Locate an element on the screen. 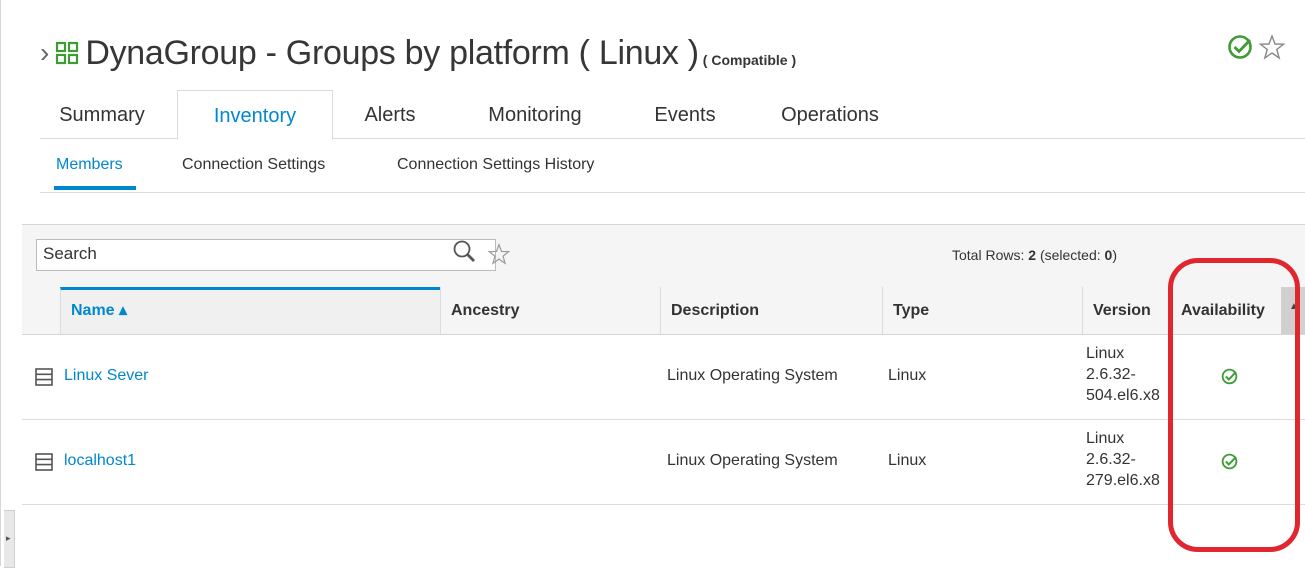  header-type: Type is located at coordinates (982, 310).